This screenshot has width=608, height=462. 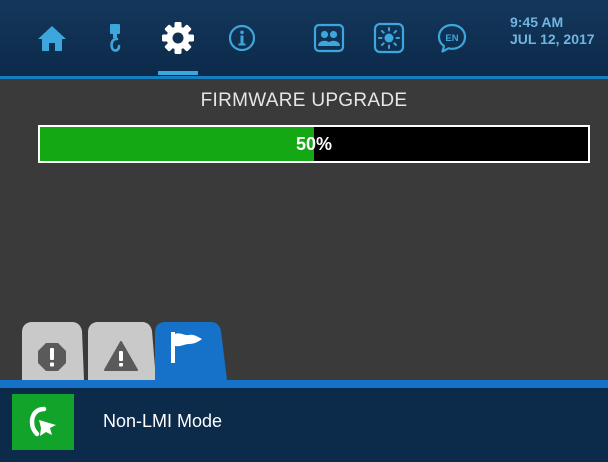 What do you see at coordinates (537, 22) in the screenshot?
I see `time-readout: 9:45 AM` at bounding box center [537, 22].